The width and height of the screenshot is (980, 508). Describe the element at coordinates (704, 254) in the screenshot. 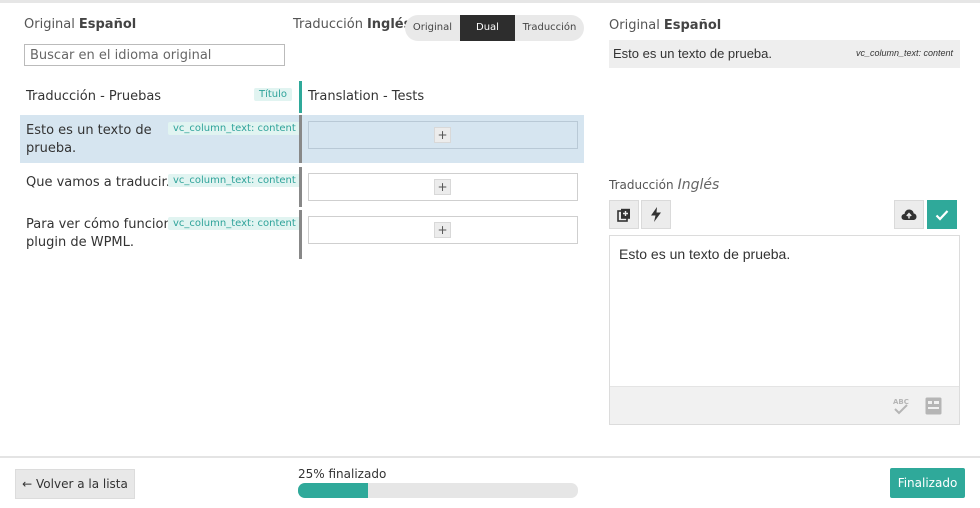

I see `editor-text: Esto es un texto de prueba.` at that location.